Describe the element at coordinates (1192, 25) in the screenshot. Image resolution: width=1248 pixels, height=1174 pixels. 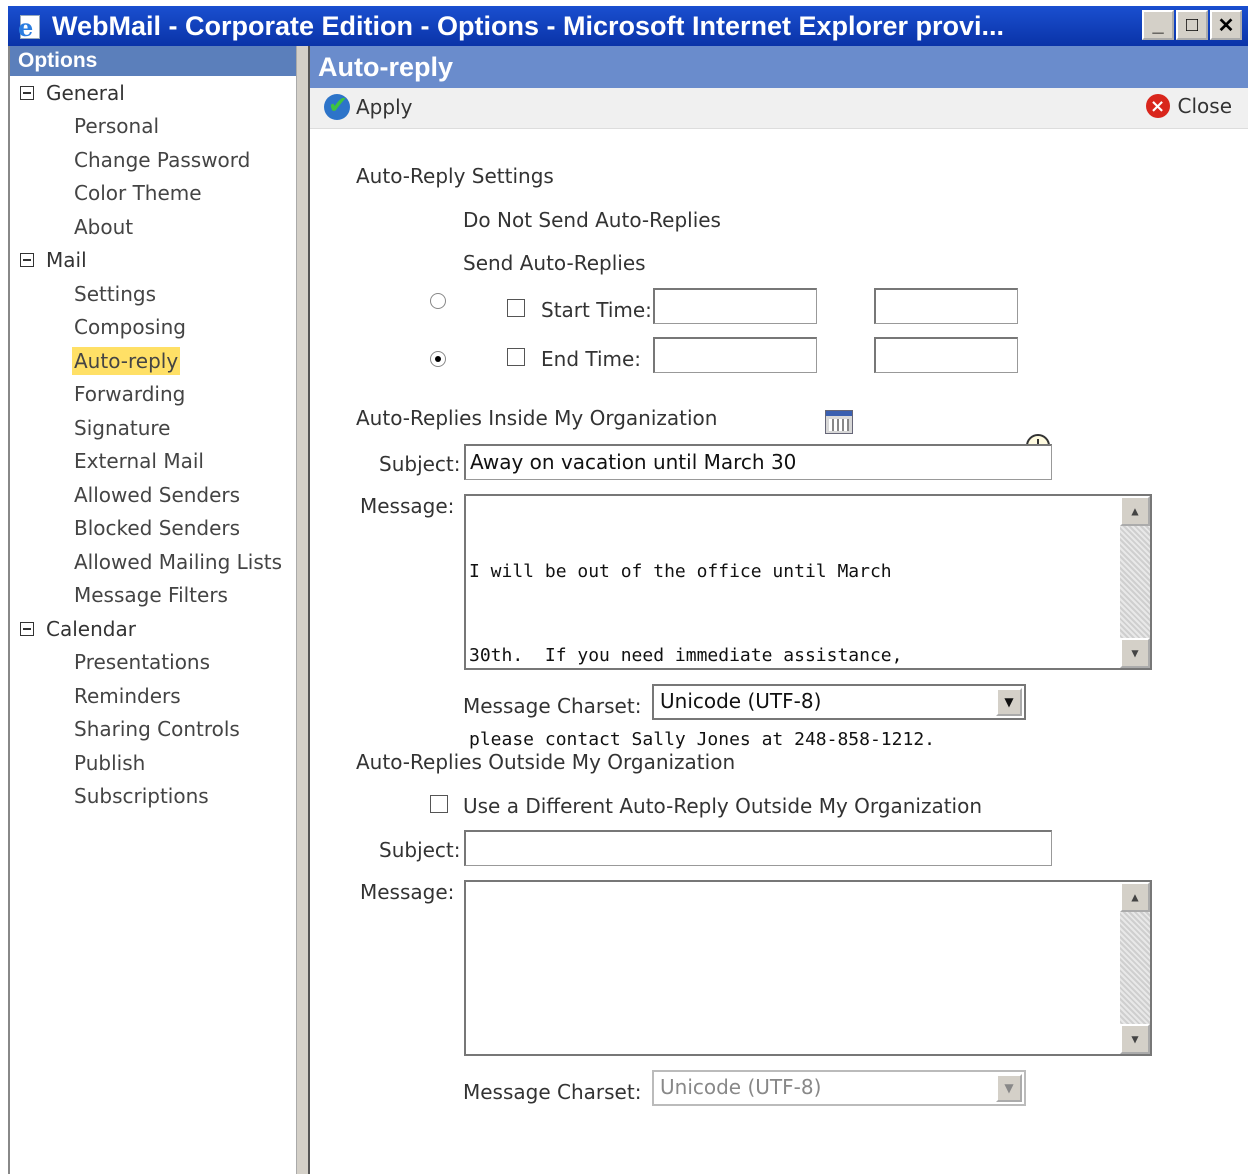
I see `maximize-button: □` at that location.